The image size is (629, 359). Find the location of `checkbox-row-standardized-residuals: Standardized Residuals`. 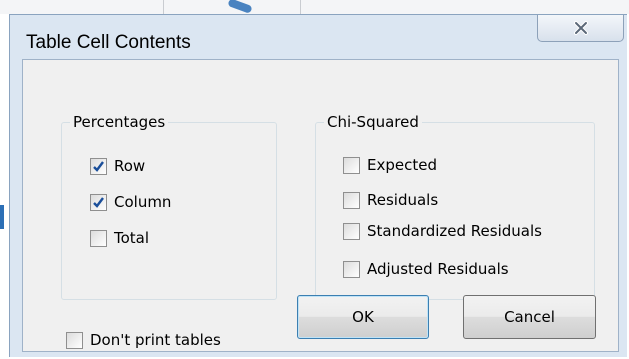

checkbox-row-standardized-residuals: Standardized Residuals is located at coordinates (442, 231).